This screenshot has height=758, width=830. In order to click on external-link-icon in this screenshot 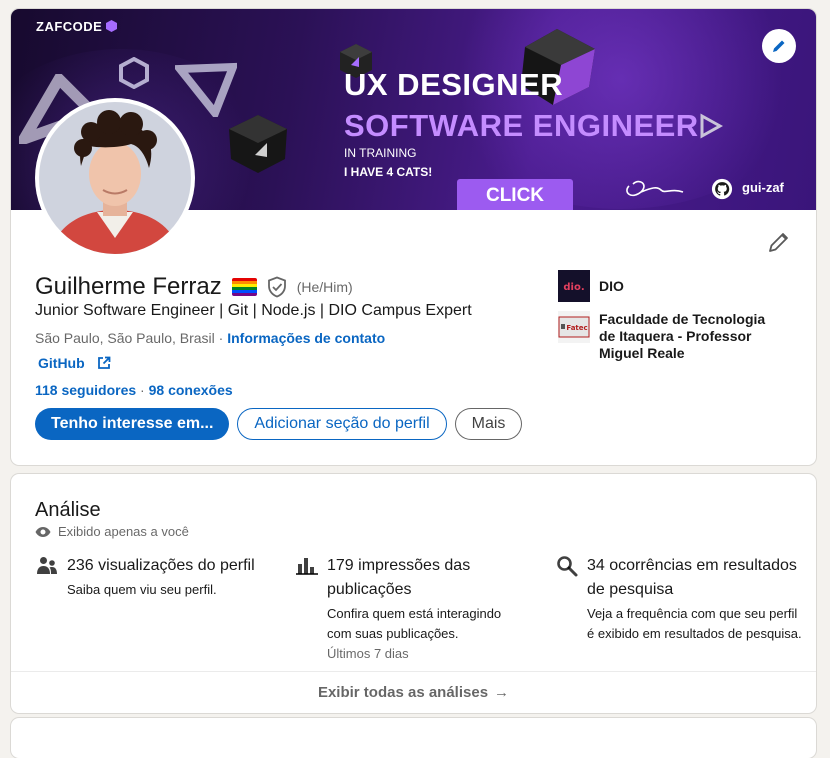, I will do `click(104, 362)`.